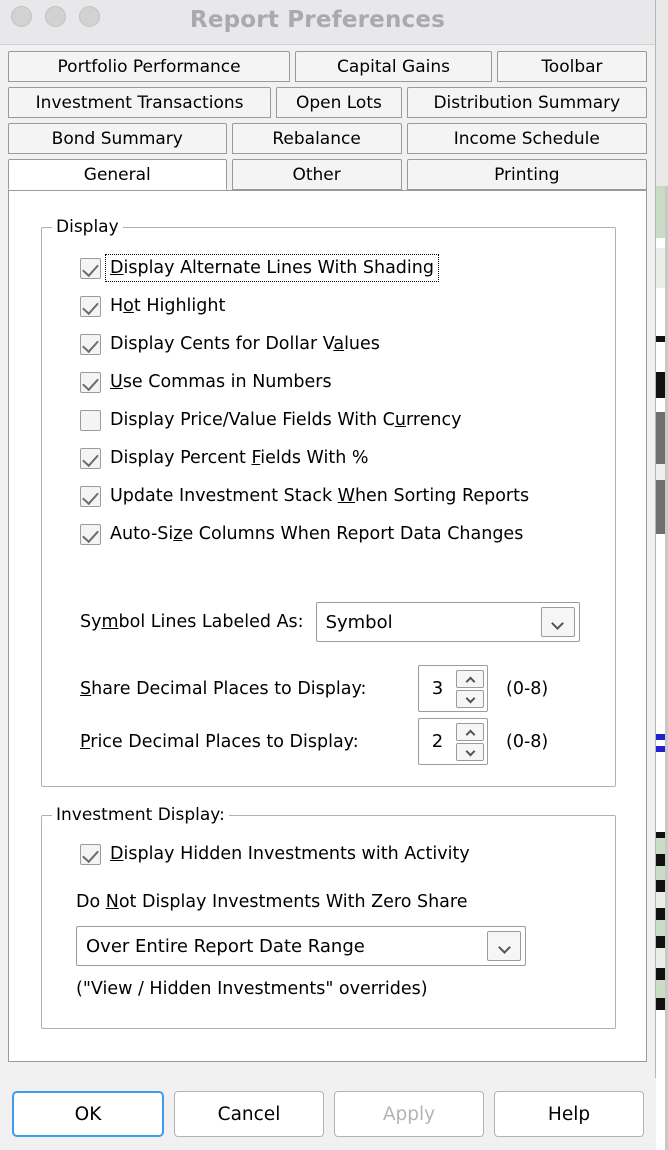 Image resolution: width=668 pixels, height=1150 pixels. Describe the element at coordinates (224, 741) in the screenshot. I see `price-decimal-label-post: rice Decimal Places to Display:` at that location.